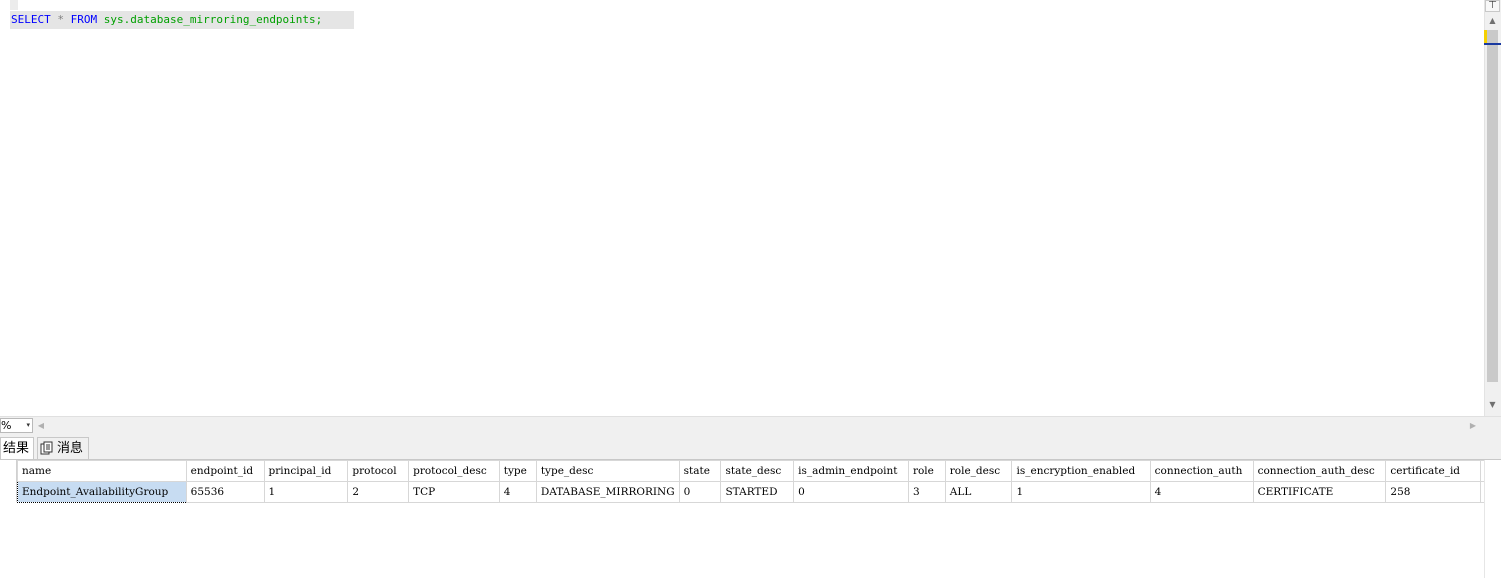 The height and width of the screenshot is (578, 1501). Describe the element at coordinates (16, 425) in the screenshot. I see `zoom-dropdown: % ▾` at that location.